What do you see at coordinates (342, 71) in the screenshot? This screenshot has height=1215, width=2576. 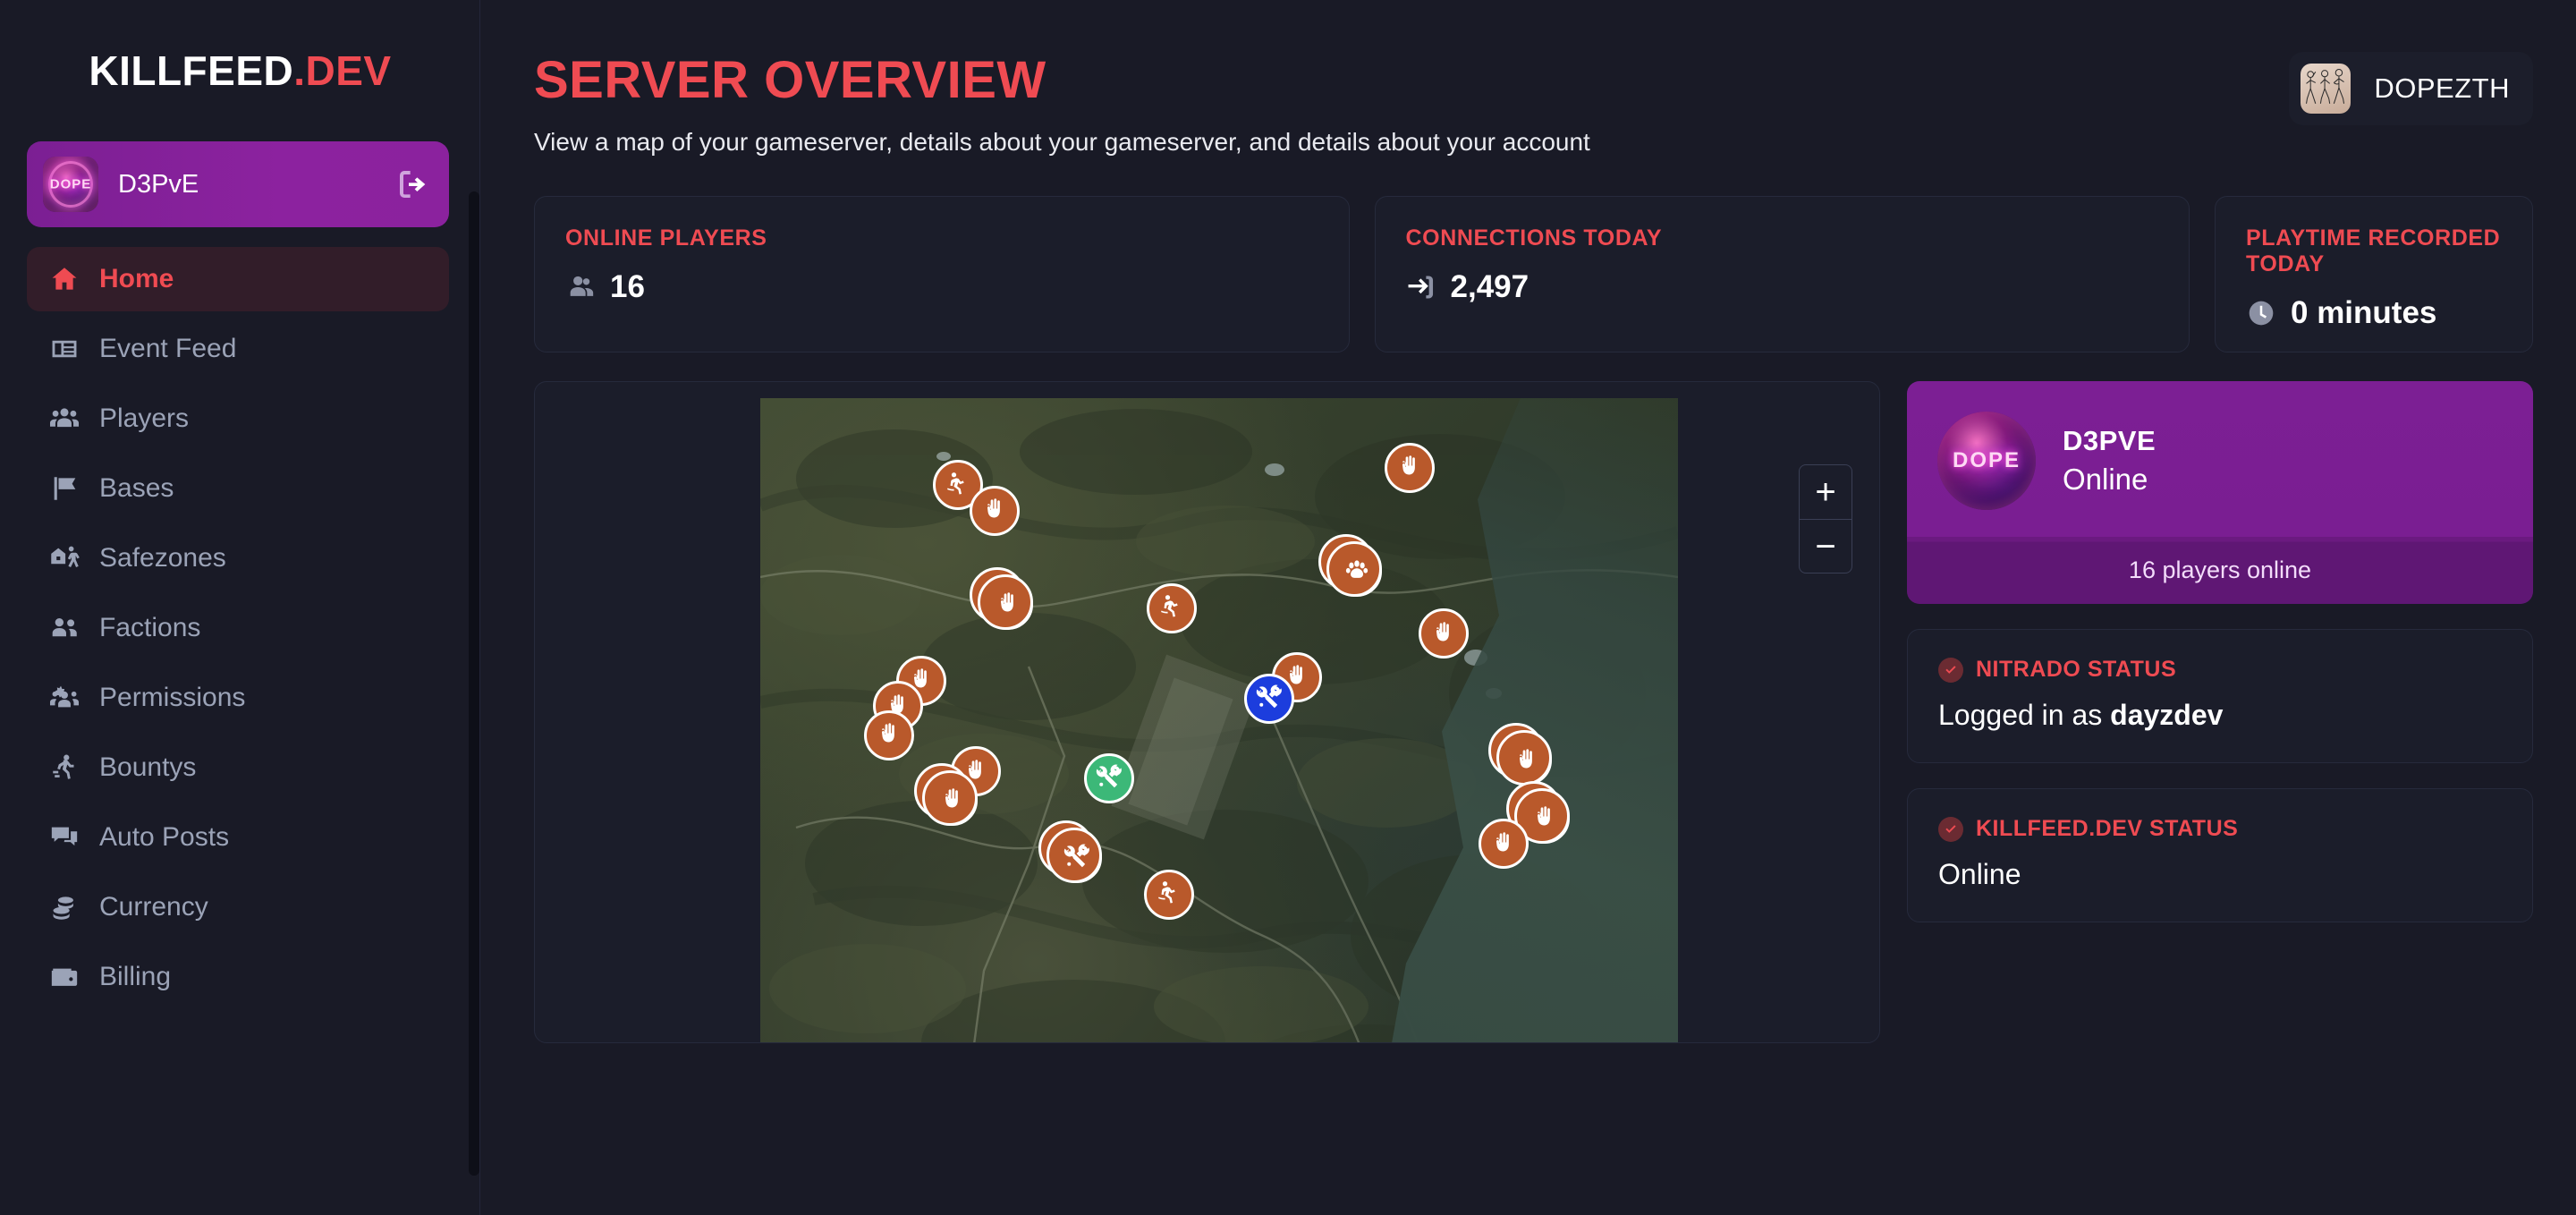 I see `brand-suffix: .DEV` at bounding box center [342, 71].